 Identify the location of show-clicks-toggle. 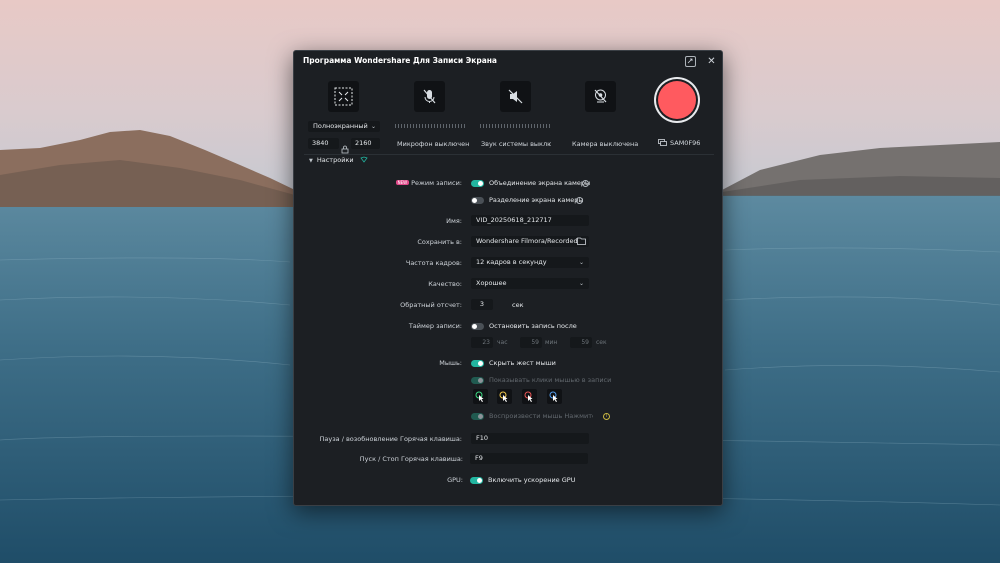
(477, 380).